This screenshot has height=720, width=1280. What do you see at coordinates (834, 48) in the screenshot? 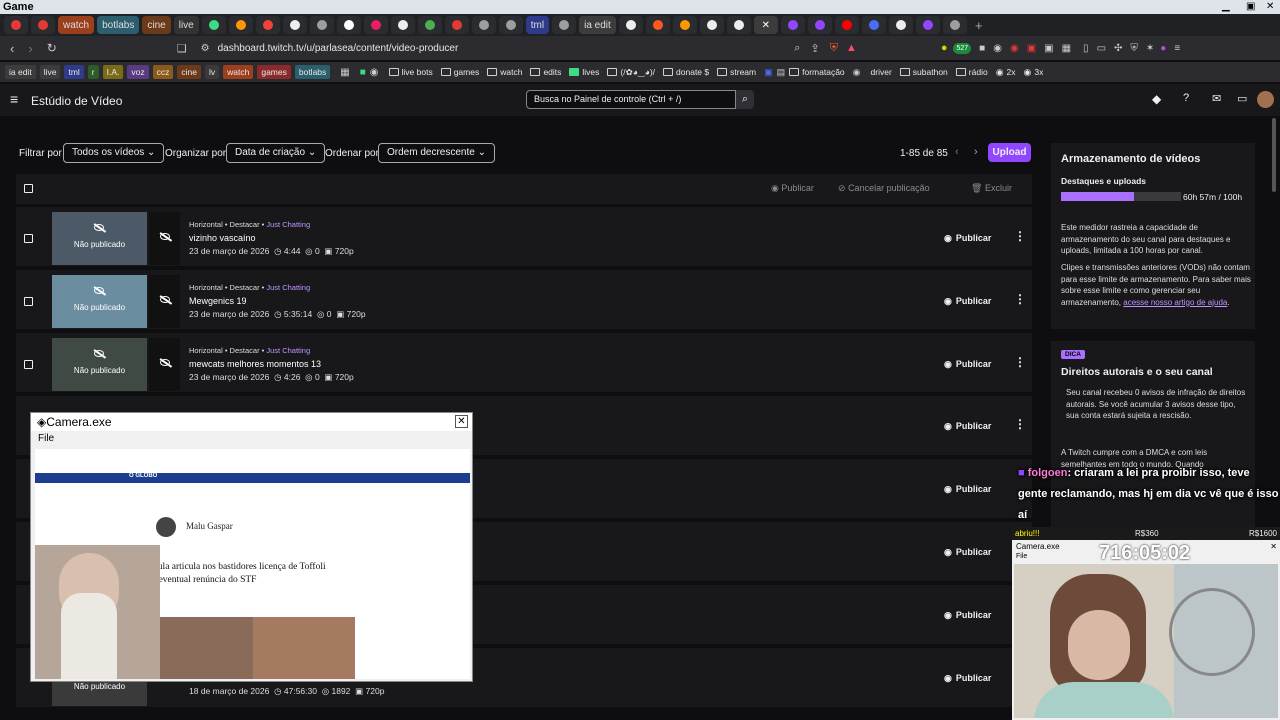
I see `brave-shield-icon: ⛨` at bounding box center [834, 48].